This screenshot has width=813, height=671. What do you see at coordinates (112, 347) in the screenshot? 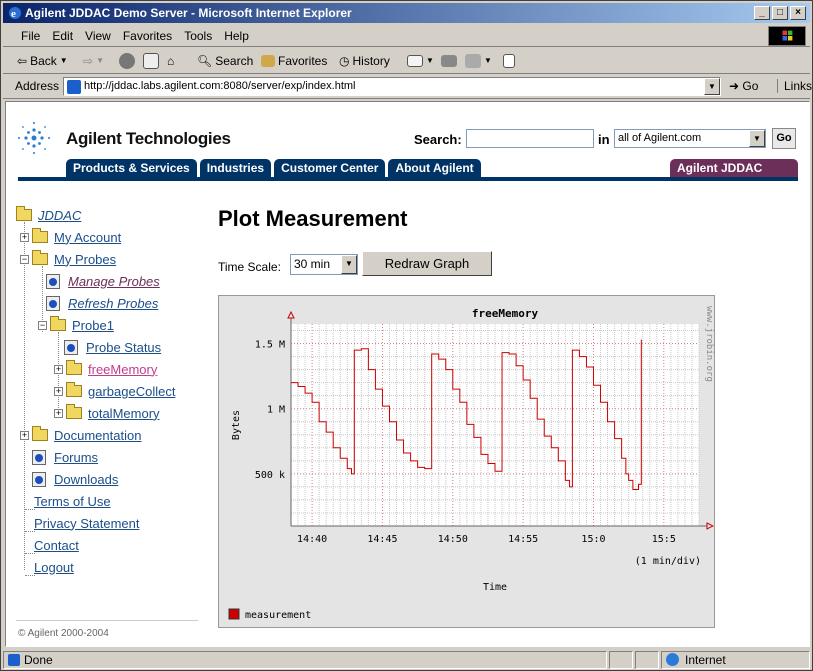
I see `sidebar-item-probe-status: Probe Status` at bounding box center [112, 347].